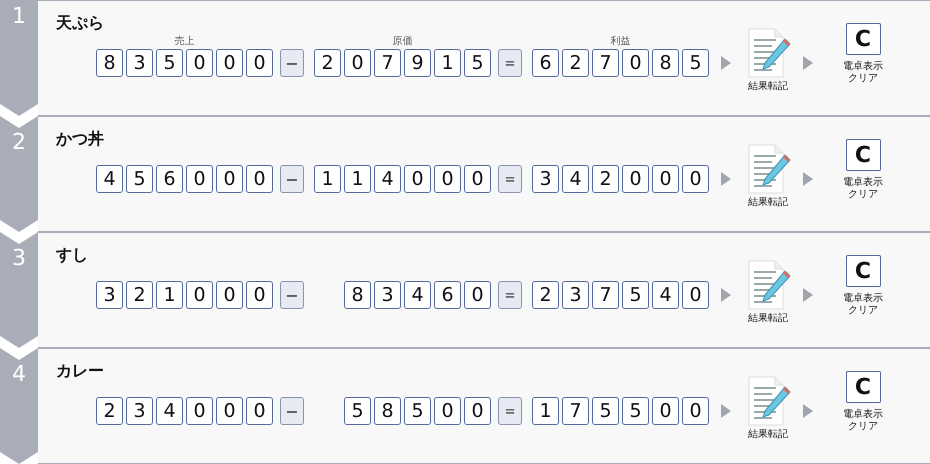 The image size is (930, 464). I want to click on field-label: 売上, so click(184, 42).